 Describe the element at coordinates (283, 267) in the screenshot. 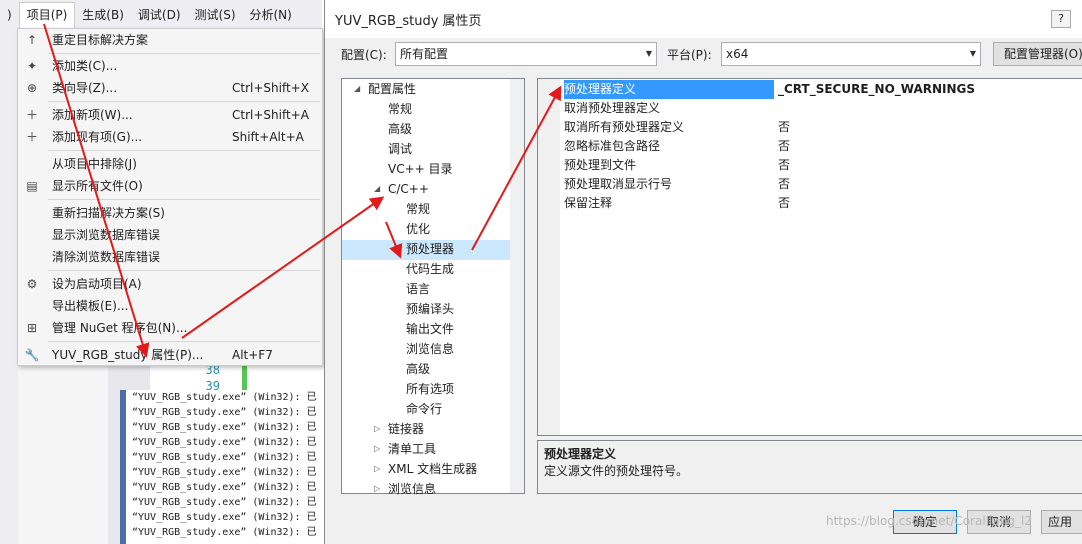

I see `arrow-properties-to-cpp` at that location.